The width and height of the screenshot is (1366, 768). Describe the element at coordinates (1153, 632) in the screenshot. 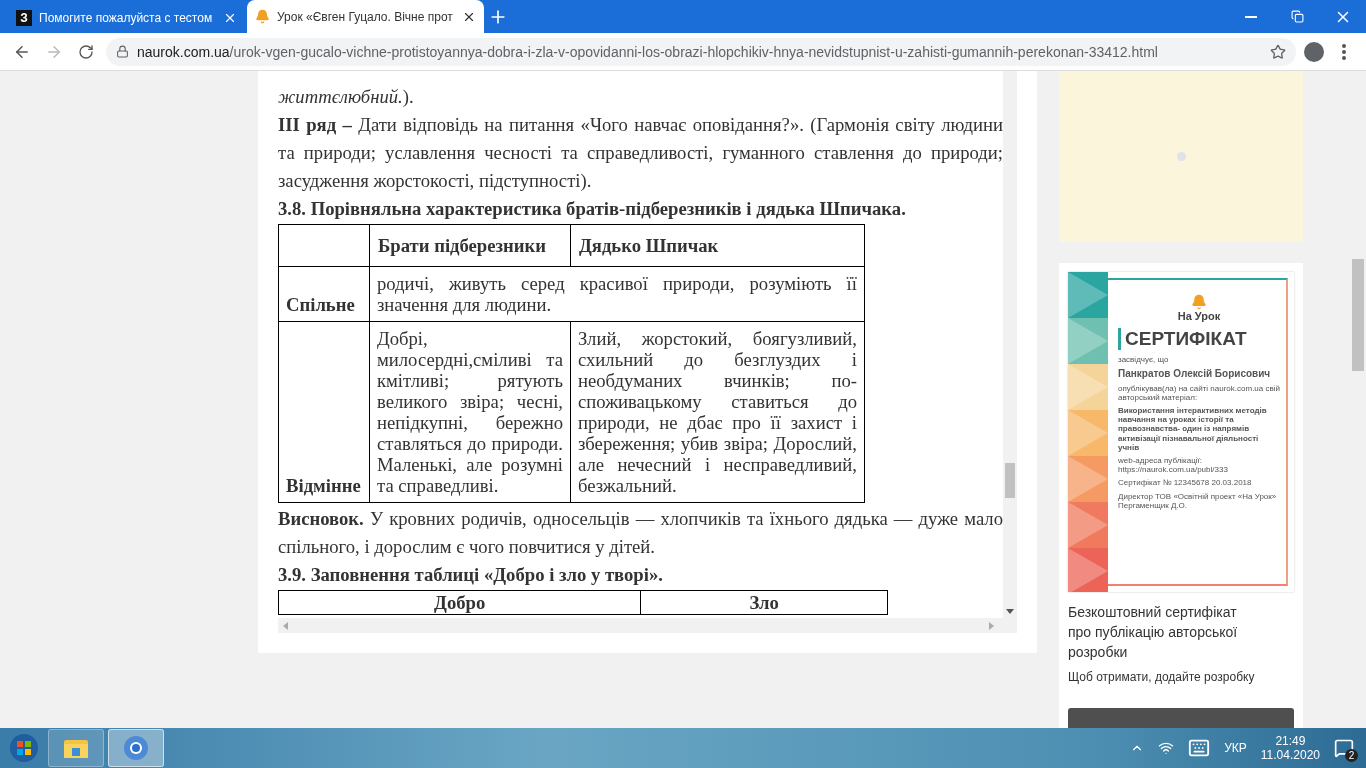

I see `promo-caption: Безкоштовний сертифікат про публікацію авторської розробки` at that location.